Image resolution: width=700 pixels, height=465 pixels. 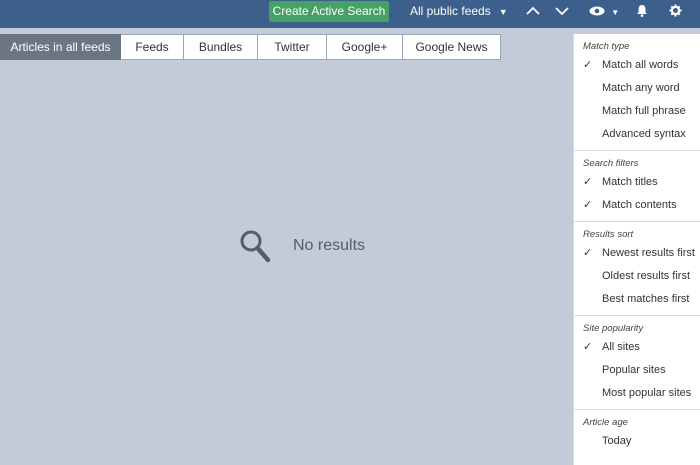 I want to click on create-active-search-button: Create Active Search, so click(x=329, y=11).